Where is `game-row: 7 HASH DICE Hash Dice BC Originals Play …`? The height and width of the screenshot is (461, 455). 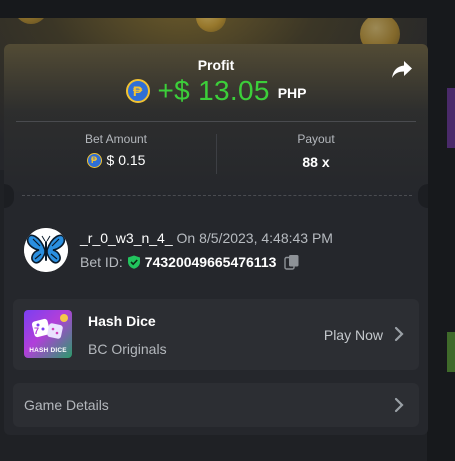
game-row: 7 HASH DICE Hash Dice BC Originals Play … is located at coordinates (216, 334).